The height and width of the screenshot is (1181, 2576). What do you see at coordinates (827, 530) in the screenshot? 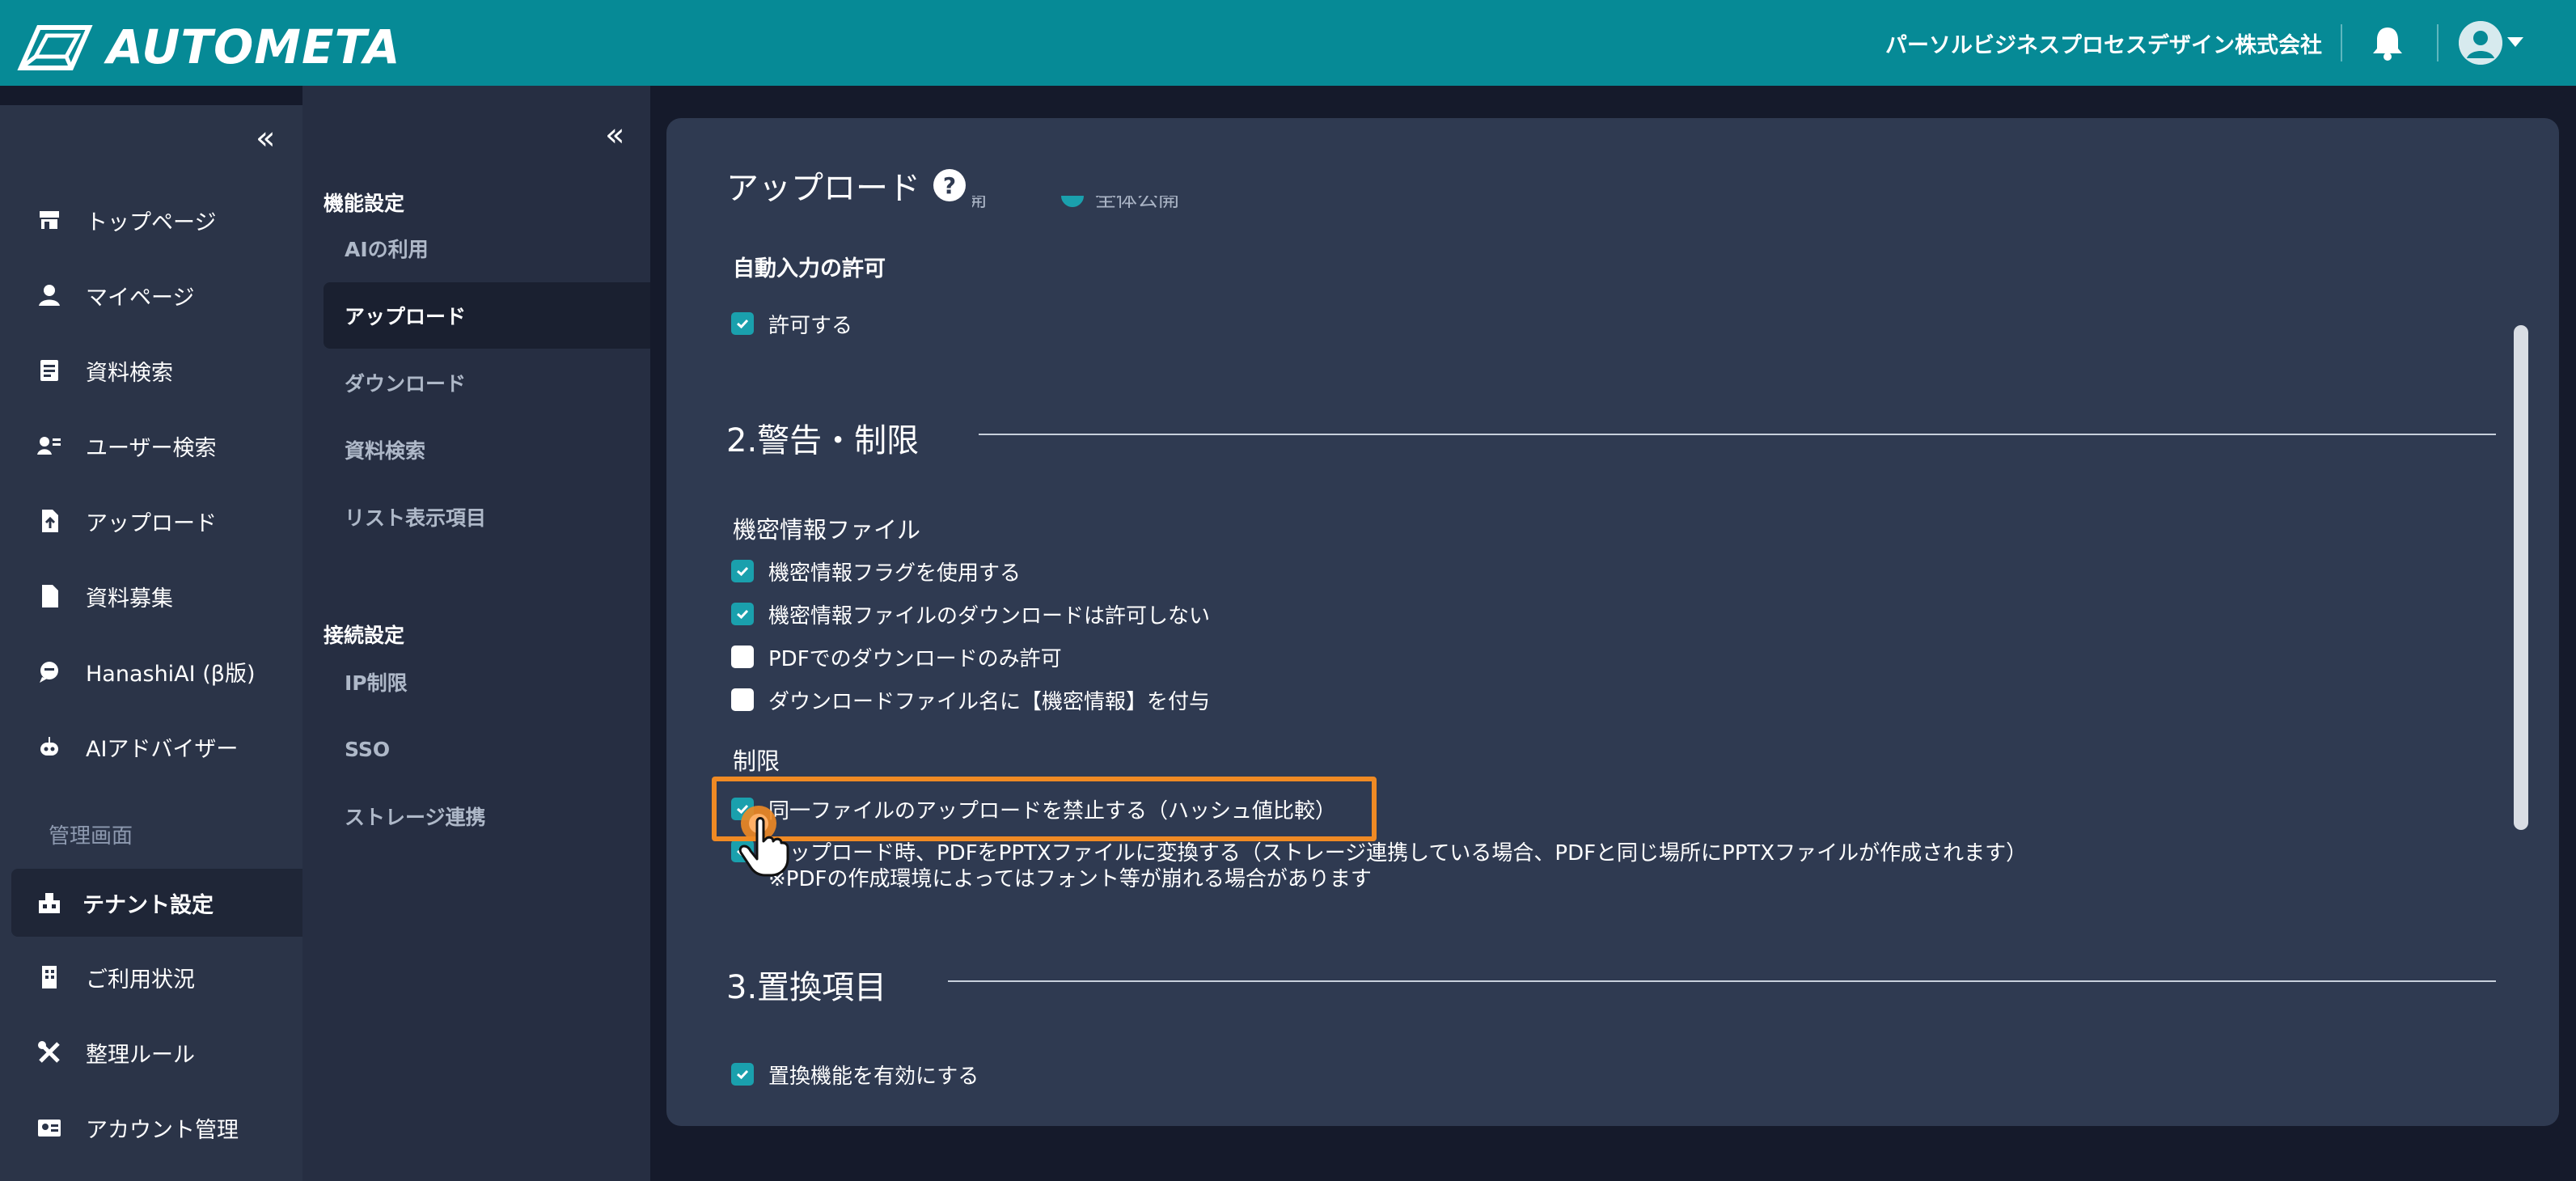
I see `confidential-heading: 機密情報ファイル` at bounding box center [827, 530].